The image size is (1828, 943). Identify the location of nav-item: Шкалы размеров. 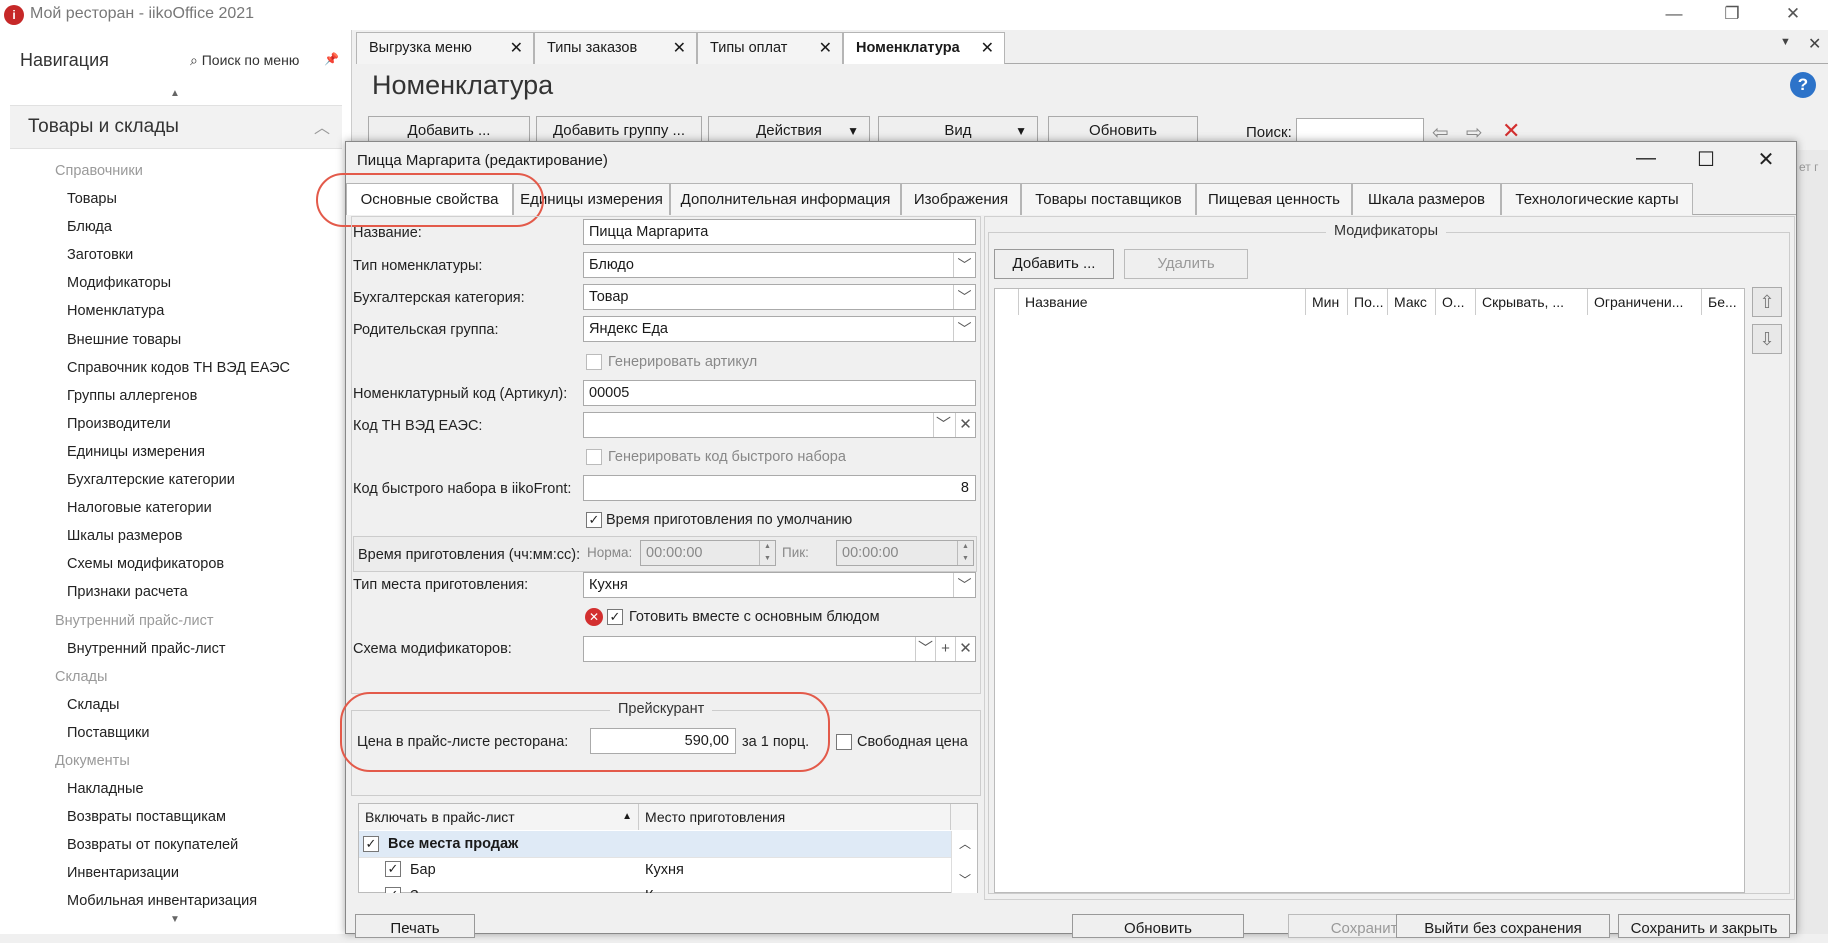
(176, 536).